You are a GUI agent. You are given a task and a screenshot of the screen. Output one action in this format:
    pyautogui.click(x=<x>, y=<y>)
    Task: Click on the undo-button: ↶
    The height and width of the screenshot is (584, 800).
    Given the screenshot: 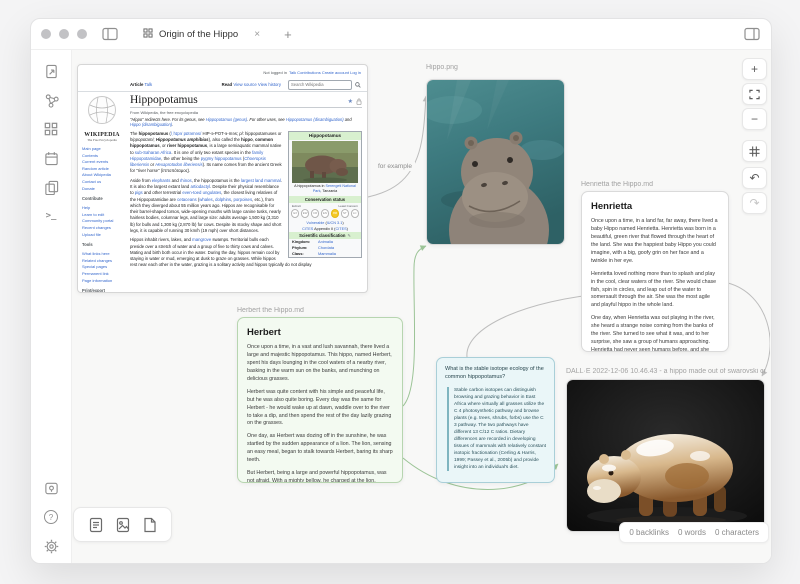 What is the action you would take?
    pyautogui.click(x=754, y=178)
    